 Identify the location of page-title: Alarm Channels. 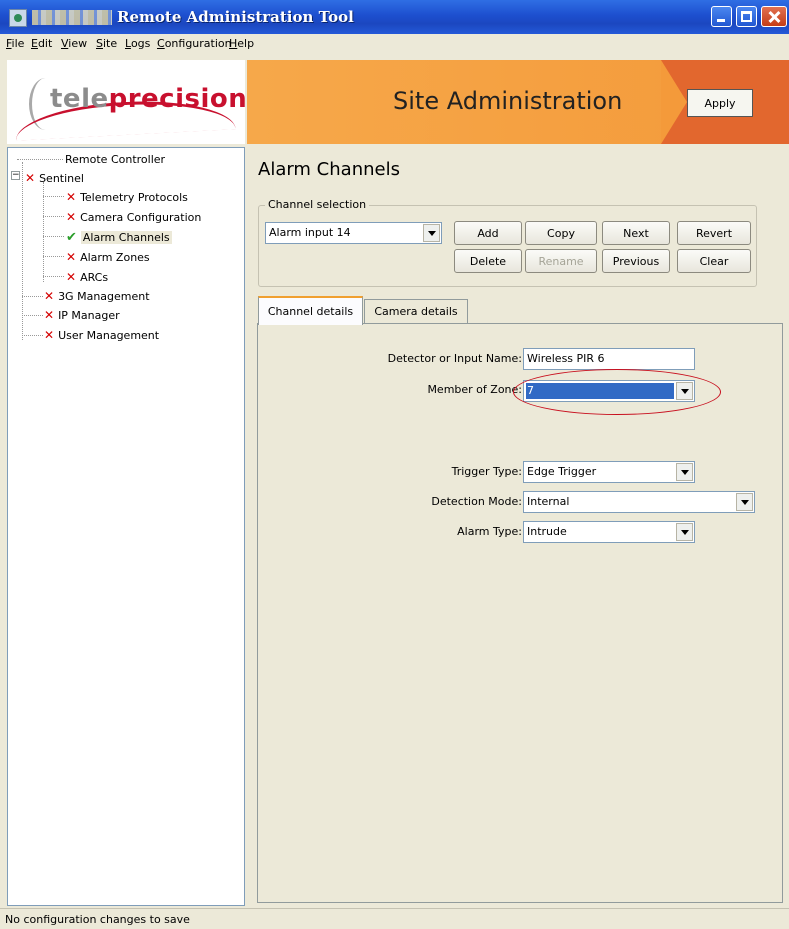
(329, 169).